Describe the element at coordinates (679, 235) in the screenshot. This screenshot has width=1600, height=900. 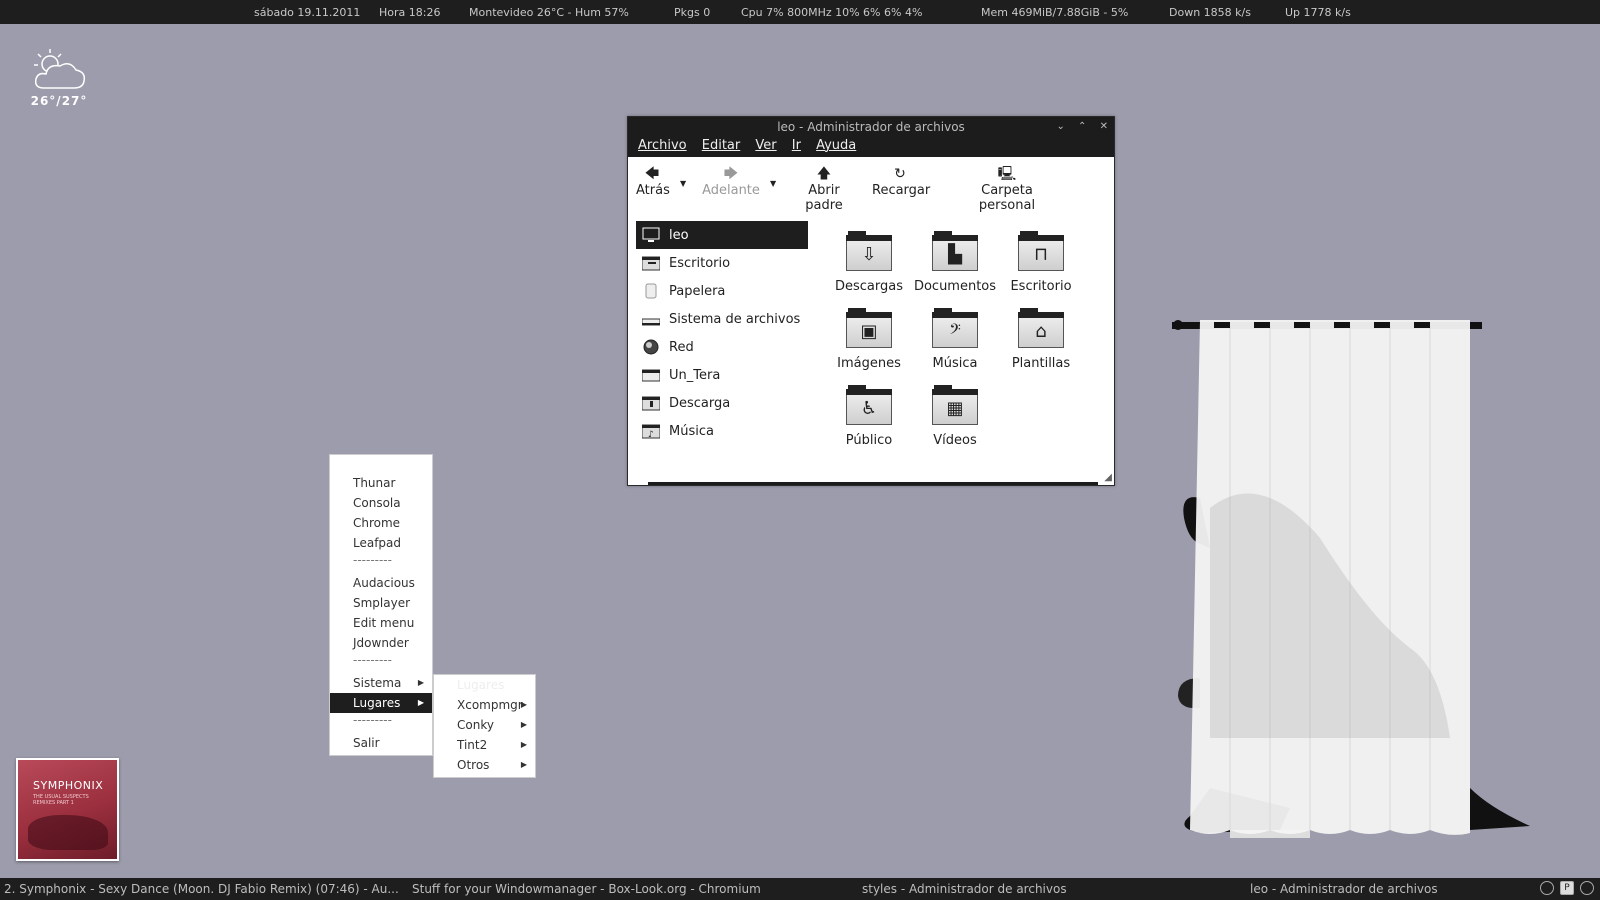
I see `sidebar-item-label: leo` at that location.